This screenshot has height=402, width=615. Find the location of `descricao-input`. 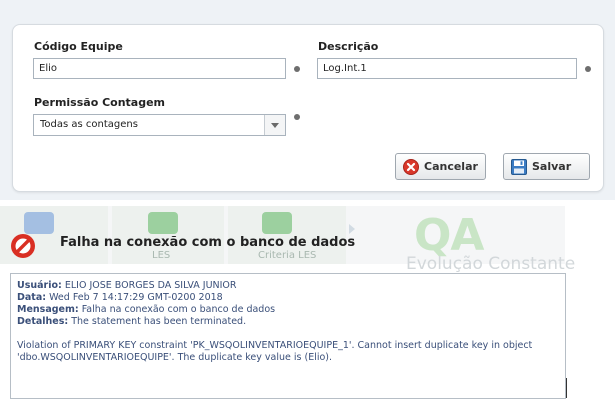

descricao-input is located at coordinates (447, 68).